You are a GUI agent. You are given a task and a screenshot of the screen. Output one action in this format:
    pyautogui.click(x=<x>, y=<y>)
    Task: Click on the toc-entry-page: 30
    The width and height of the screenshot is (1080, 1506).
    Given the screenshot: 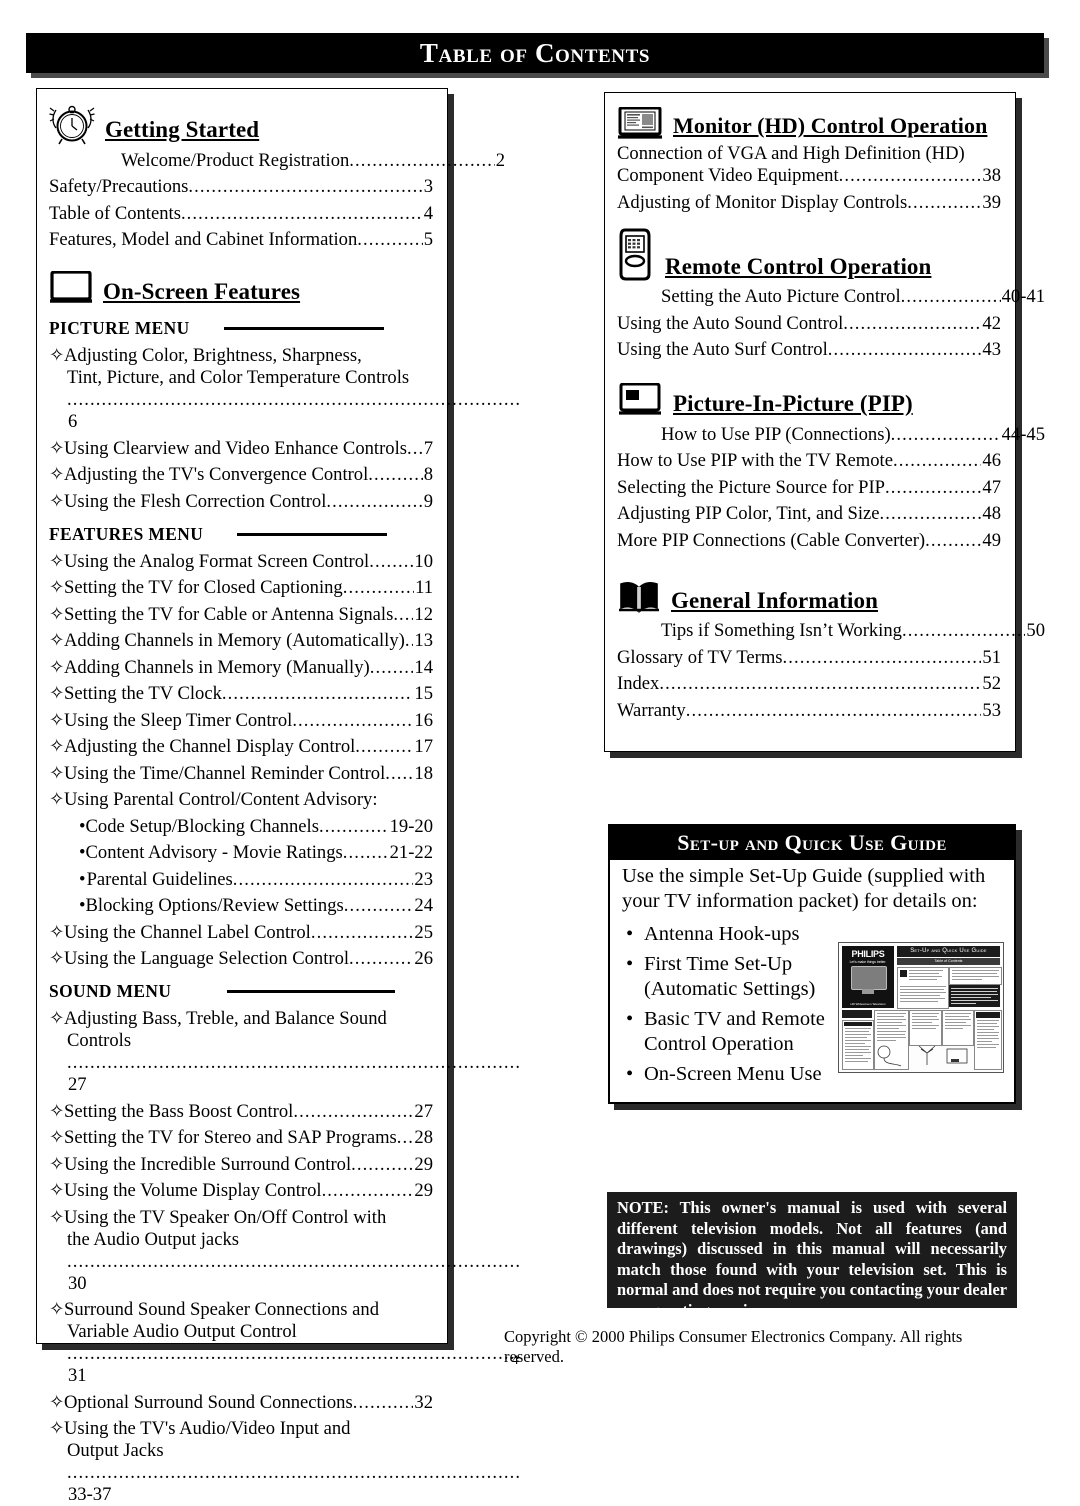 What is the action you would take?
    pyautogui.click(x=77, y=1283)
    